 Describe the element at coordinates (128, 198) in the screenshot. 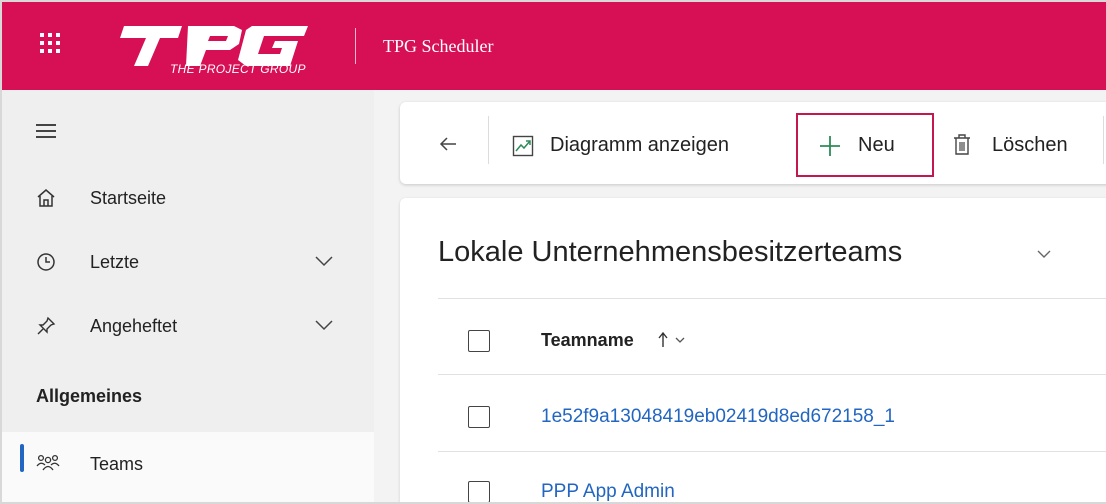

I see `sidebar-item-label: Startseite` at that location.